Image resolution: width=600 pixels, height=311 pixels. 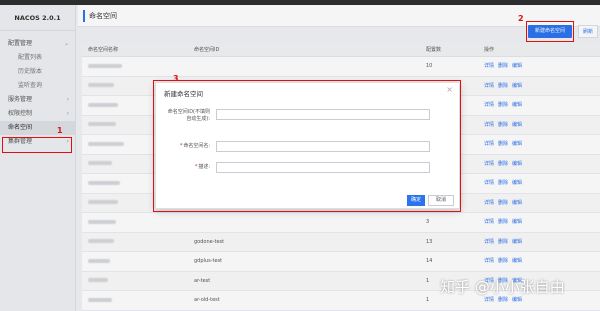 I want to click on annotation-number-1: 1, so click(x=60, y=130).